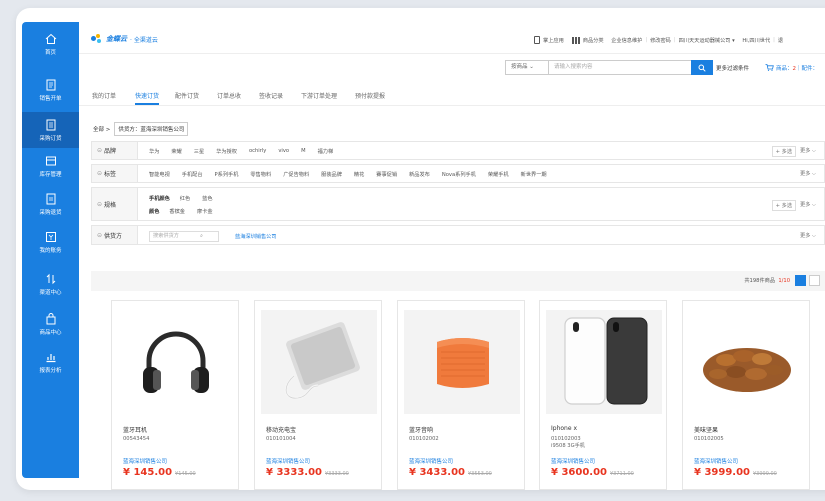 The height and width of the screenshot is (501, 825). I want to click on sidebar-item-label: 销售开单, so click(50, 98).